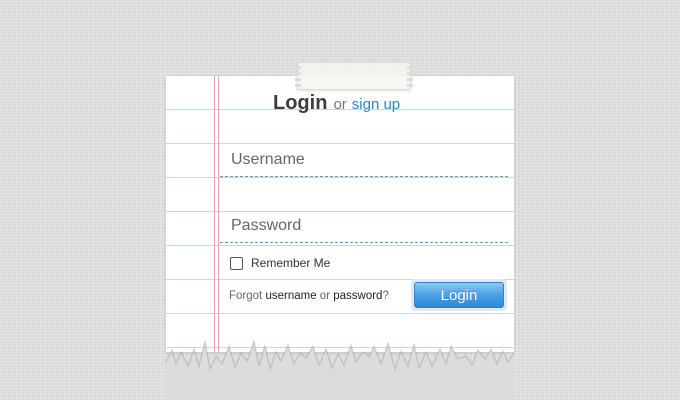 The height and width of the screenshot is (400, 680). I want to click on signup-link: sign up, so click(376, 104).